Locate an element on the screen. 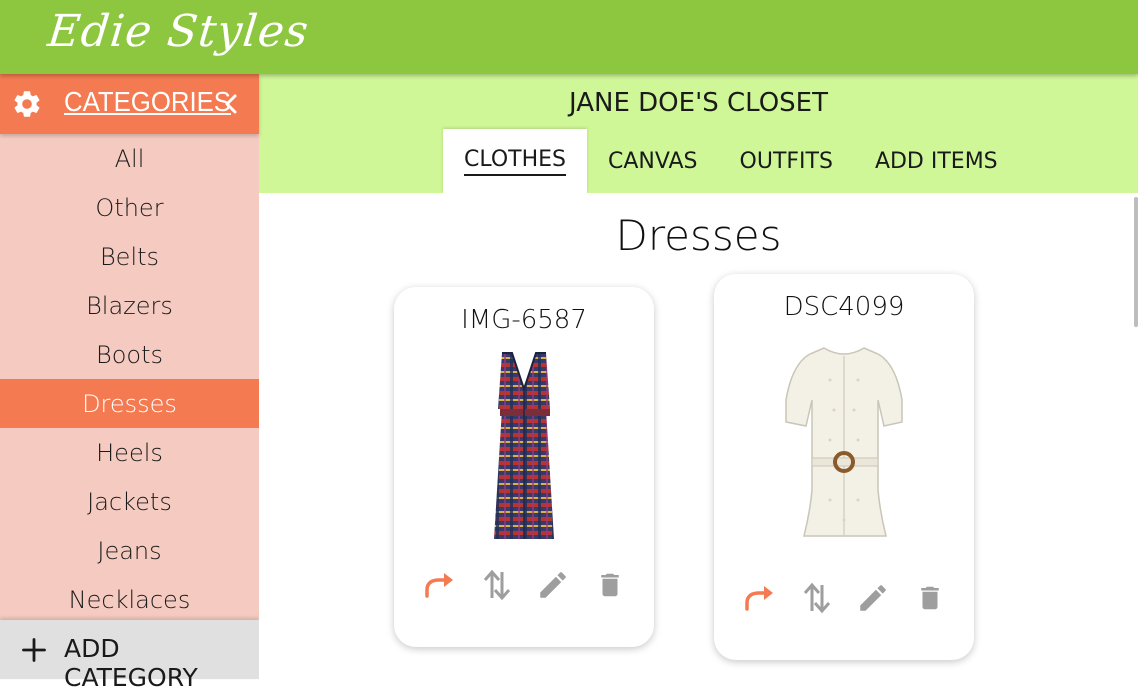  closet-tabs: CLOTHES CANVAS OUTFITS ADD ITEMS is located at coordinates (731, 161).